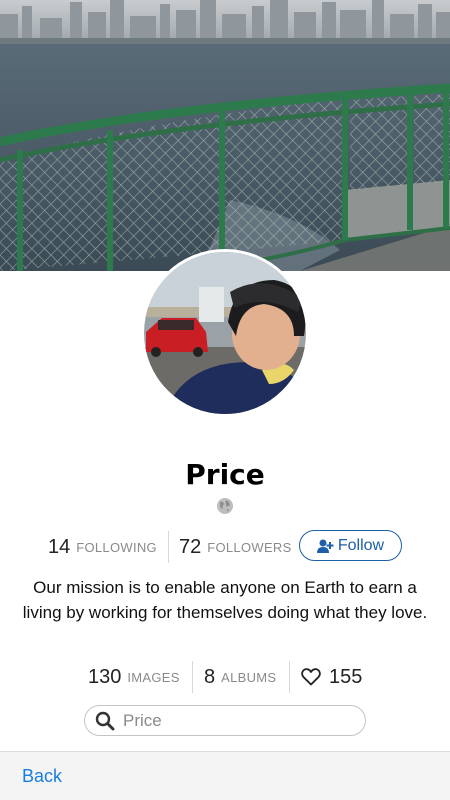 Image resolution: width=450 pixels, height=800 pixels. I want to click on search-input, so click(233, 720).